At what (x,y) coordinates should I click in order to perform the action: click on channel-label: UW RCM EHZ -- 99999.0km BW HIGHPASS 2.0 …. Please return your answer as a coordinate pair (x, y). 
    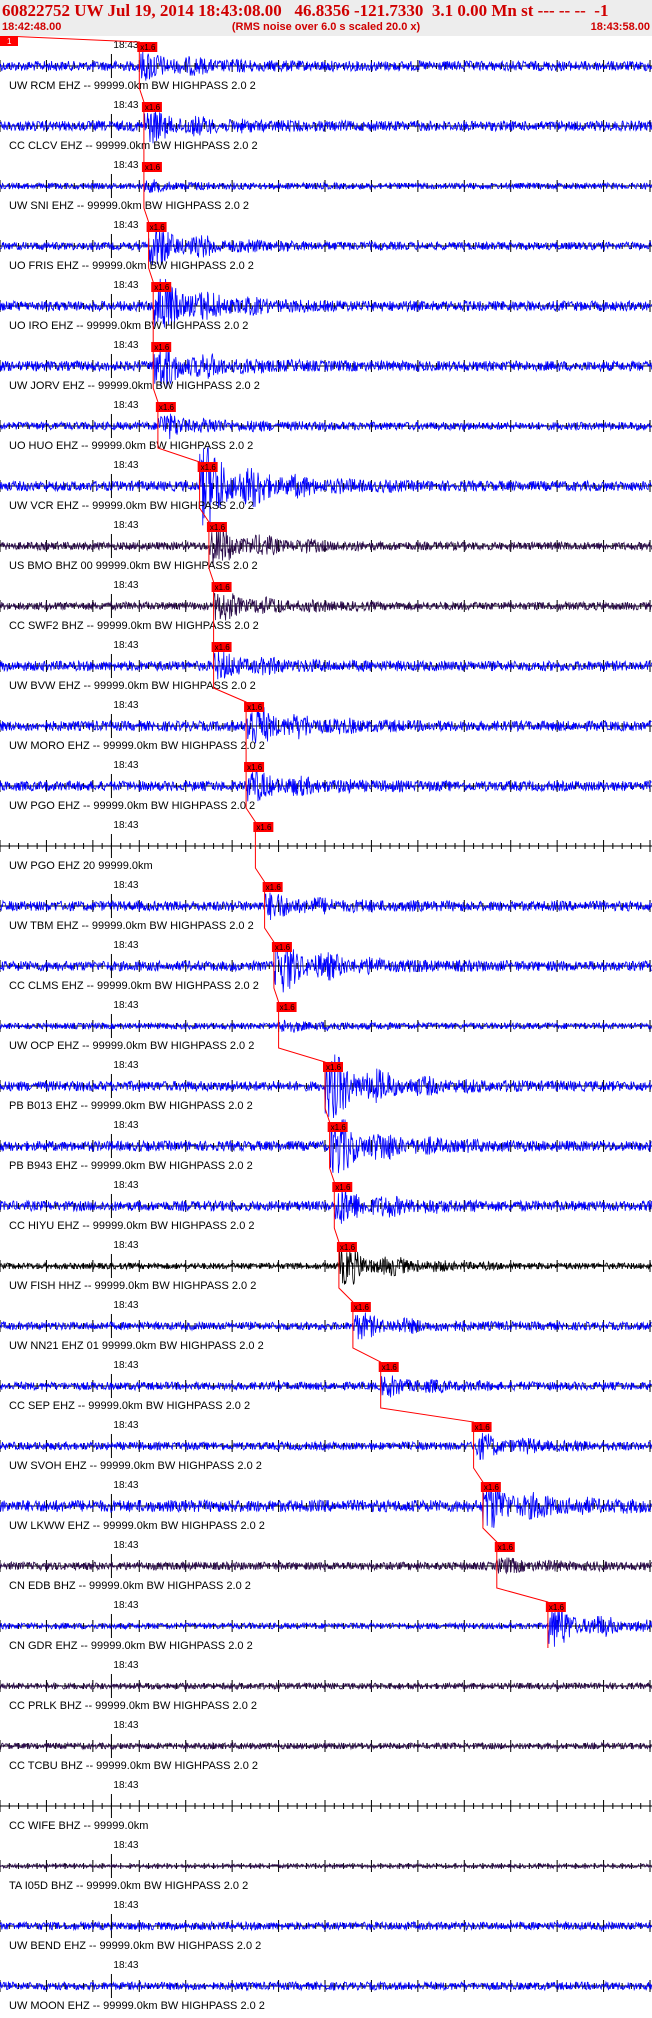
    Looking at the image, I should click on (132, 86).